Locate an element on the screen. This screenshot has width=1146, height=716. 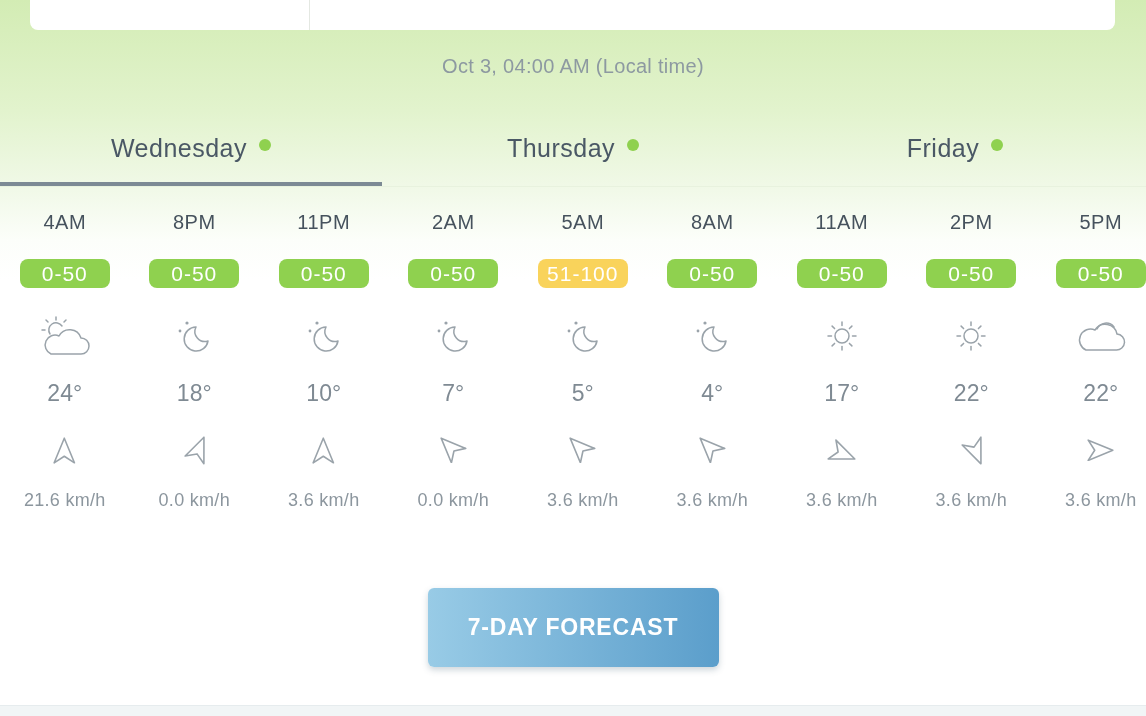
hour-label: 11PM is located at coordinates (324, 222).